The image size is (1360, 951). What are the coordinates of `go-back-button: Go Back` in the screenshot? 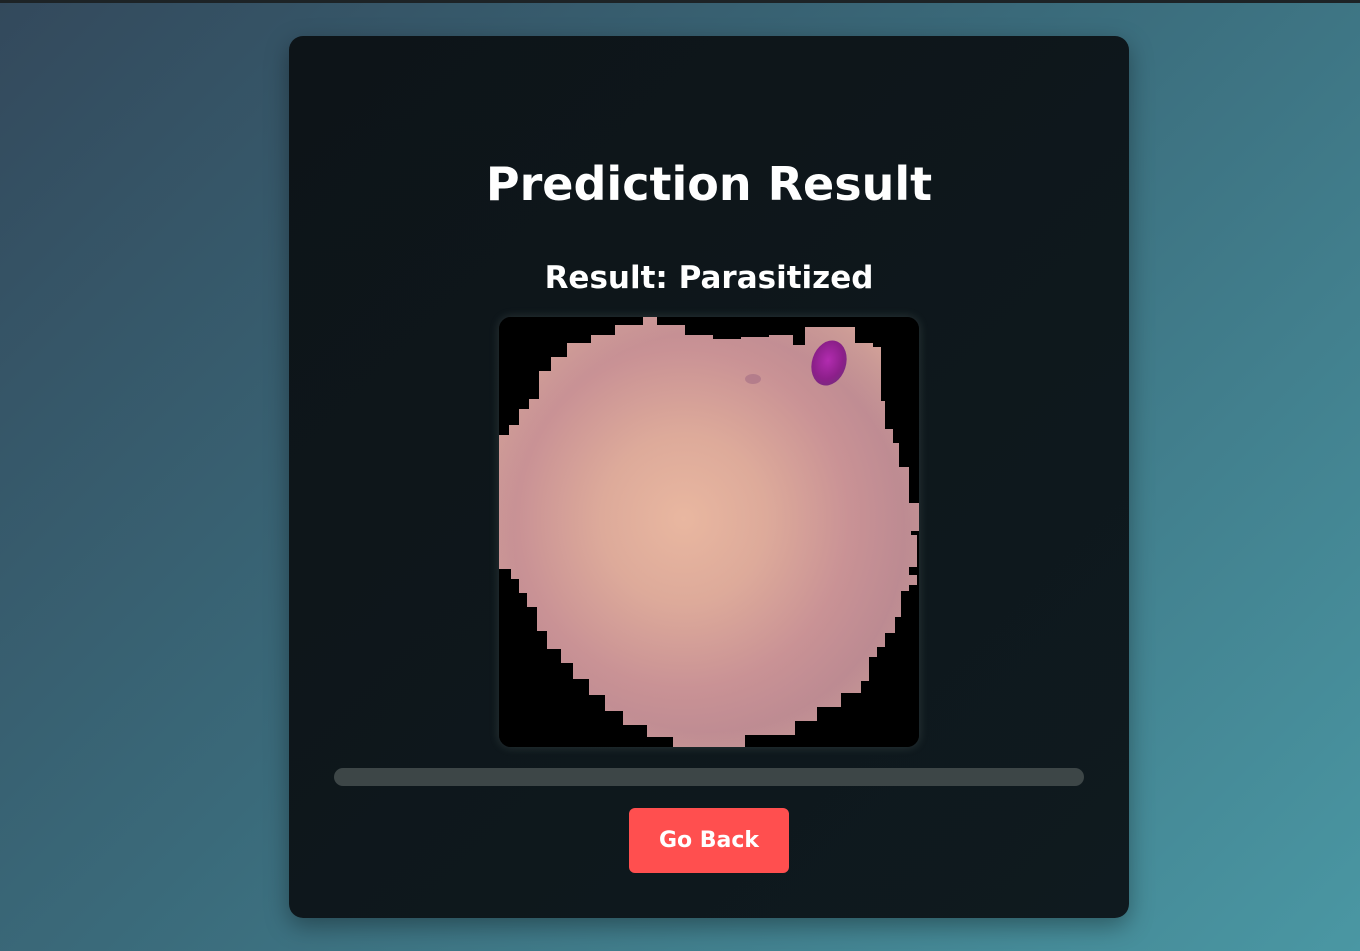 It's located at (709, 840).